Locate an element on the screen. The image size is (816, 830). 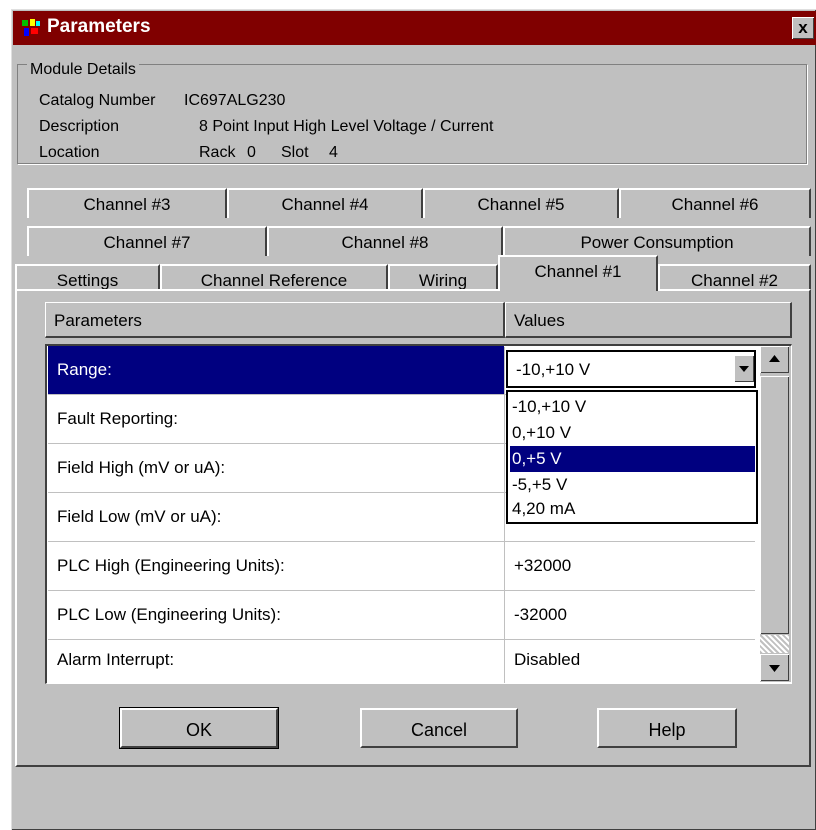
param-plc-high: PLC High (Engineering Units): is located at coordinates (276, 566).